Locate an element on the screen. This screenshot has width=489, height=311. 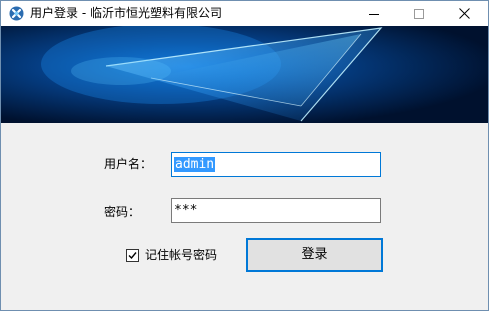
minimize-icon is located at coordinates (373, 13).